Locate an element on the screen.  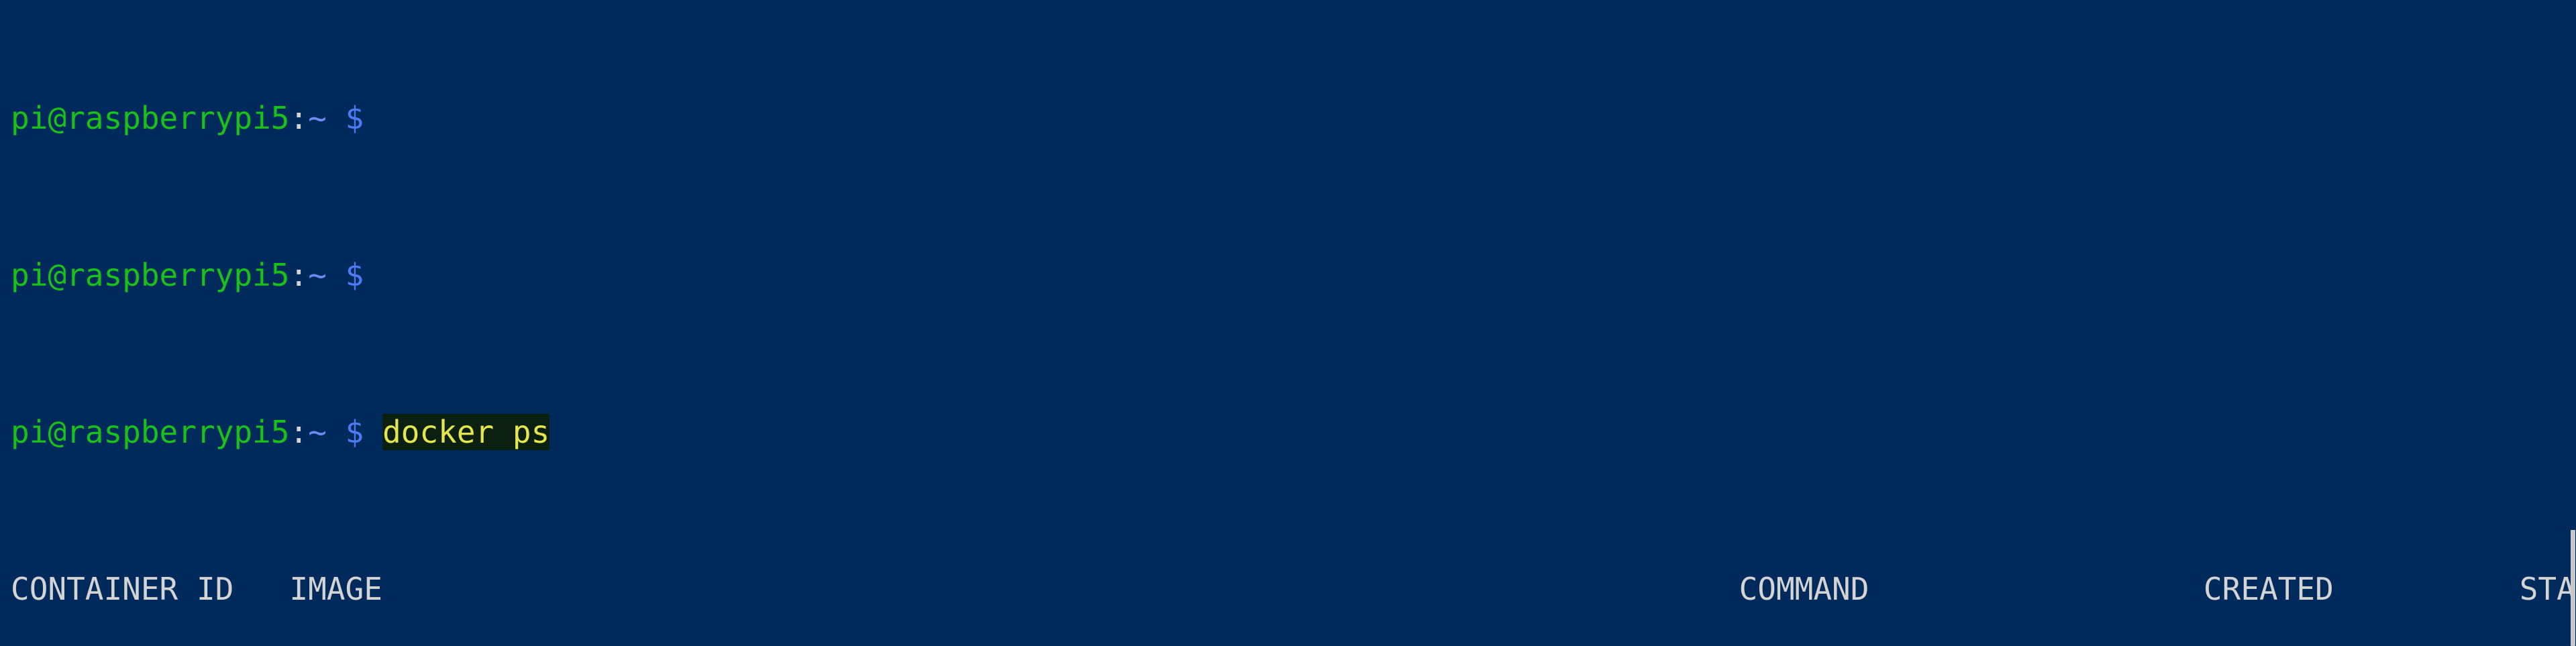
terminal-line-prompt-empty: pi@raspberrypi5:~ $ is located at coordinates (1293, 275).